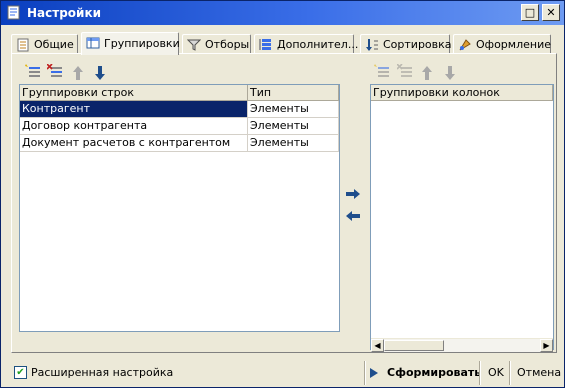  I want to click on move-to-rows-button, so click(353, 216).